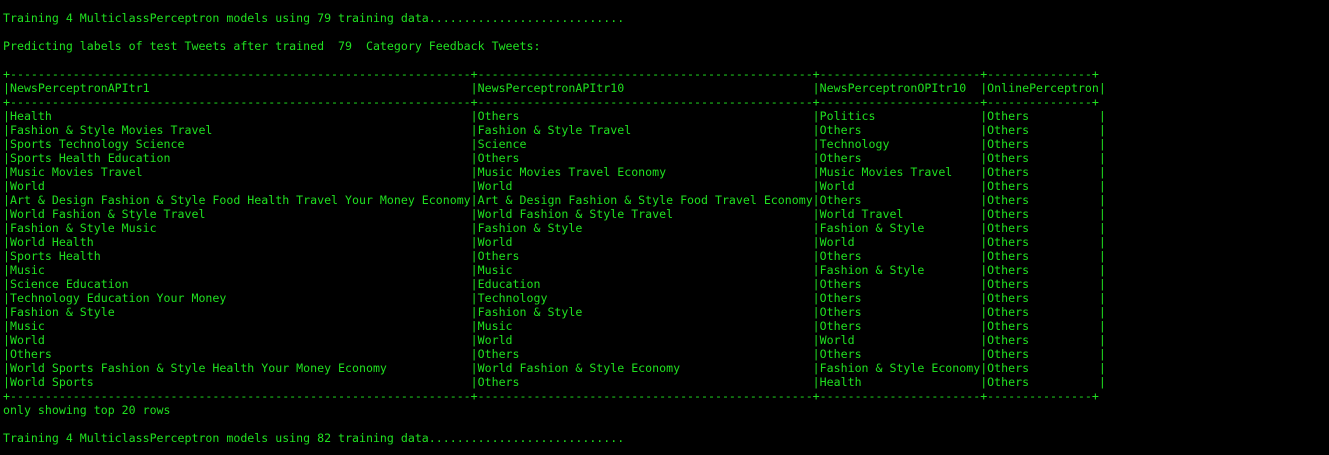 Image resolution: width=1329 pixels, height=455 pixels. I want to click on table-row: |Sports Health |Others |Others |Others |, so click(554, 256).